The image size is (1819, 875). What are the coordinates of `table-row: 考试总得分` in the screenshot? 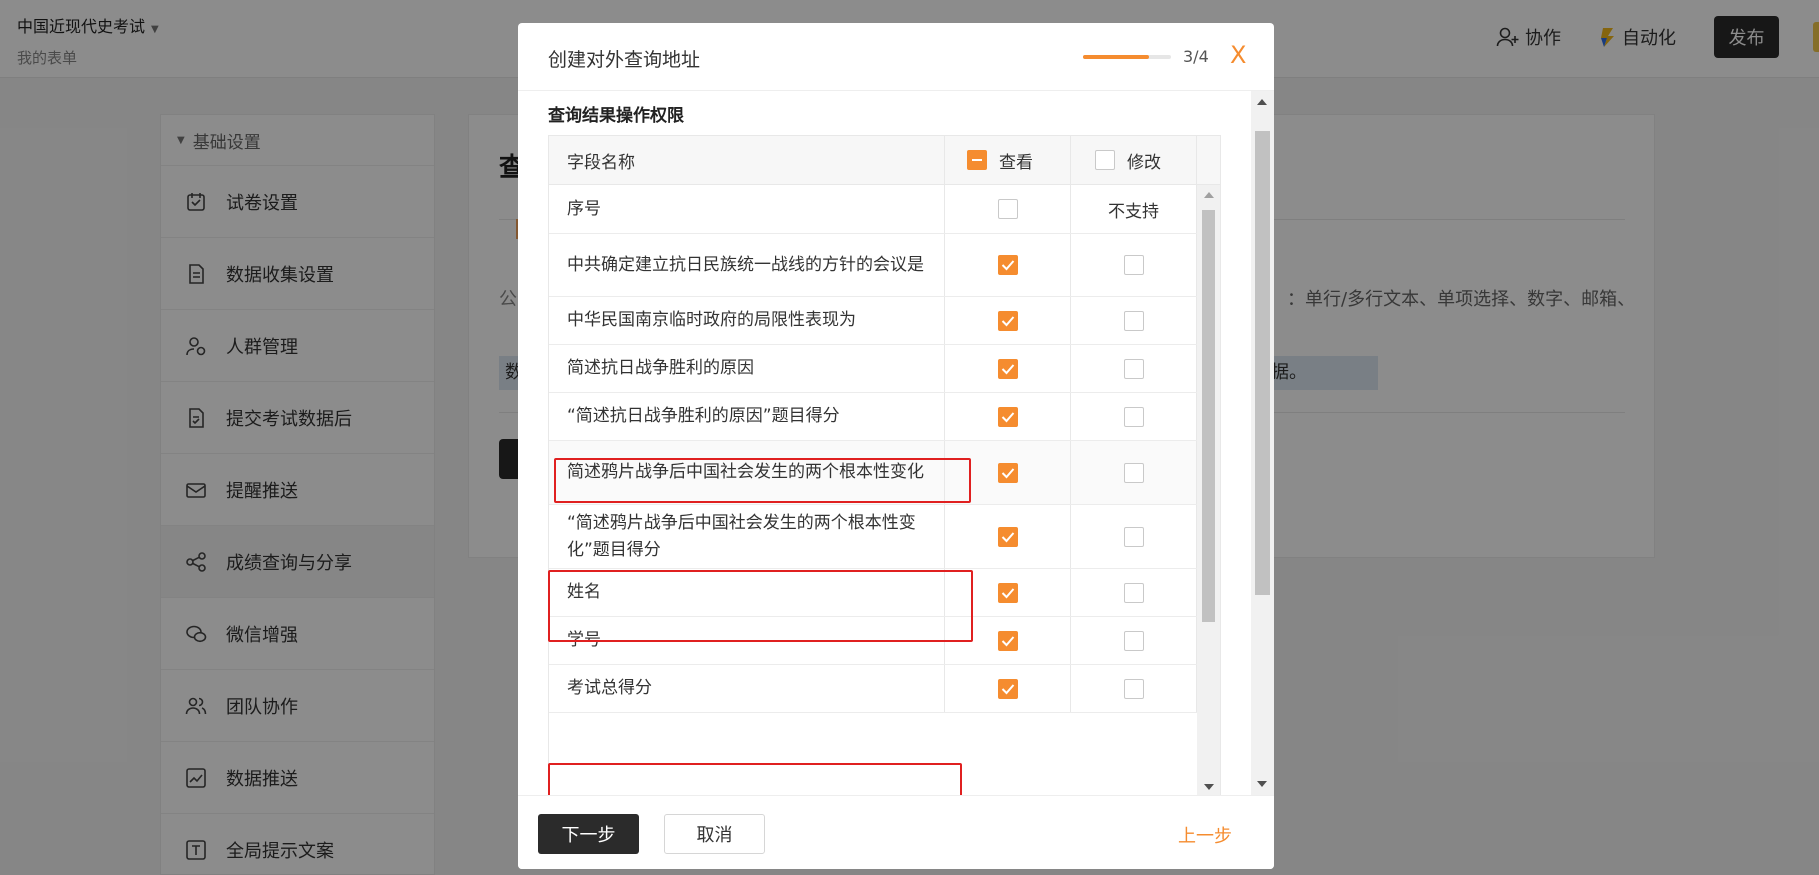 It's located at (884, 689).